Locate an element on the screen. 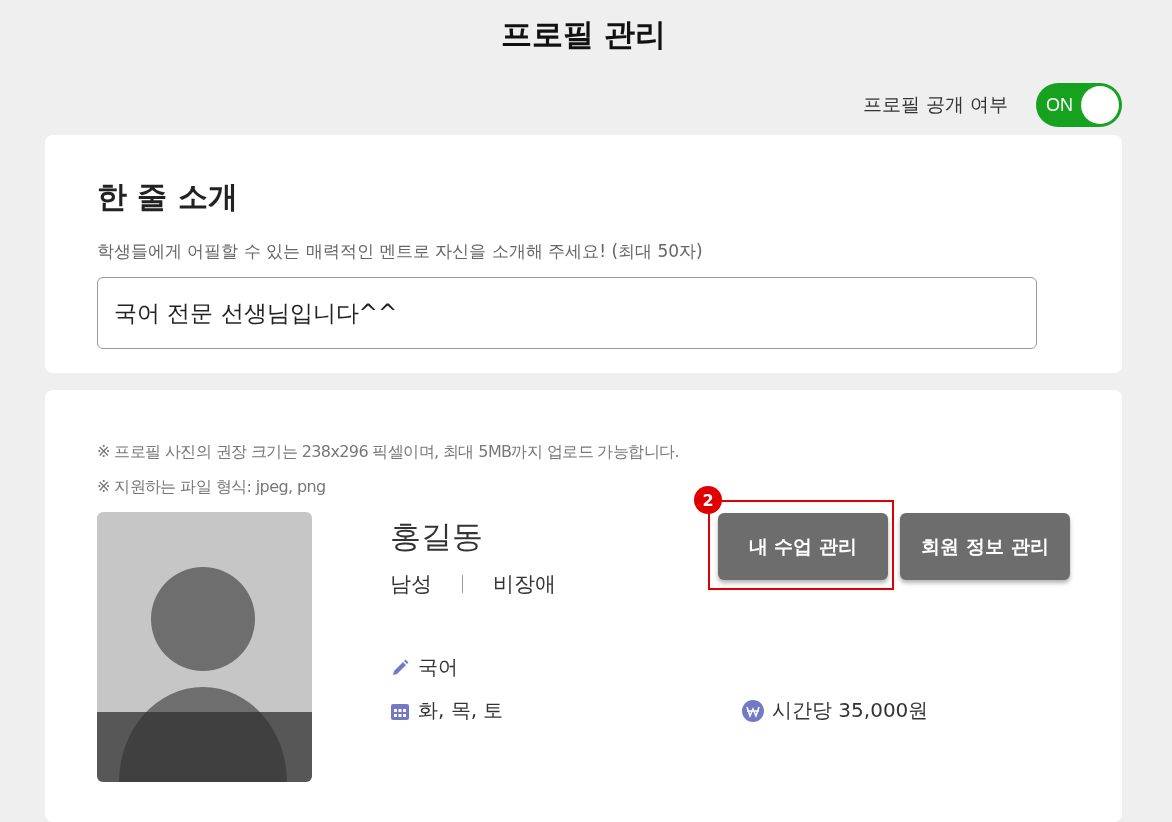 The width and height of the screenshot is (1172, 822). disability-text: 비장애 is located at coordinates (524, 584).